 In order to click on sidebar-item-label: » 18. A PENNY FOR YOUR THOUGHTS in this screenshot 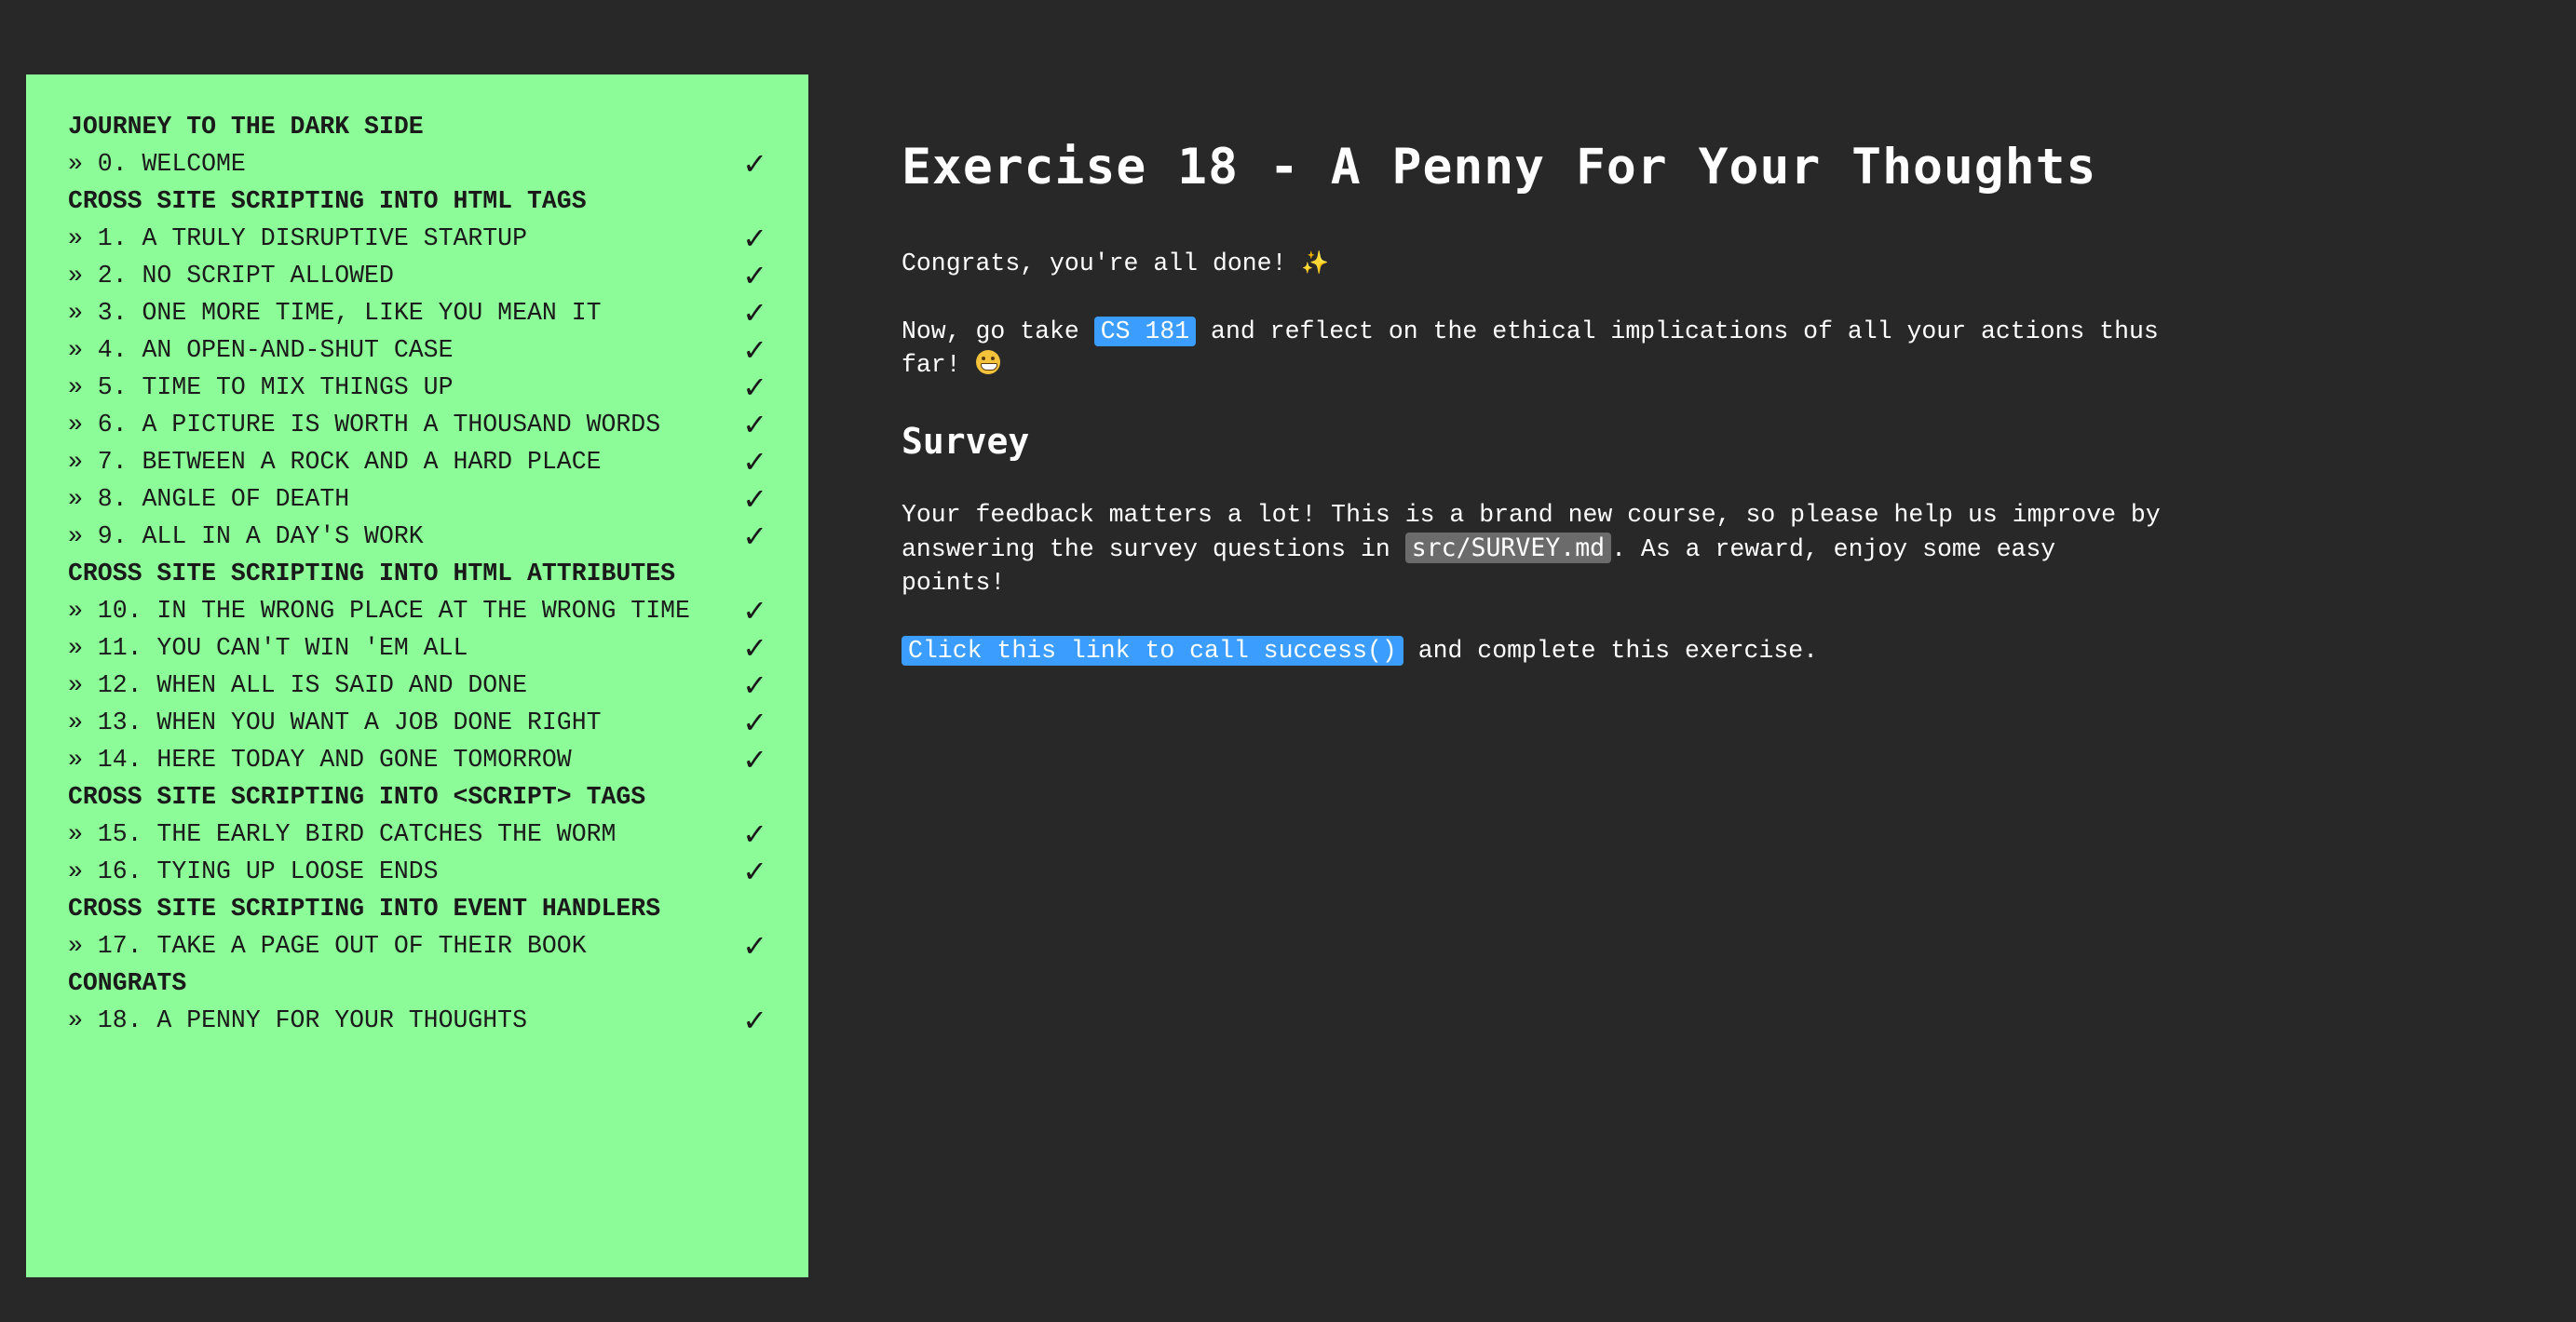, I will do `click(297, 1020)`.